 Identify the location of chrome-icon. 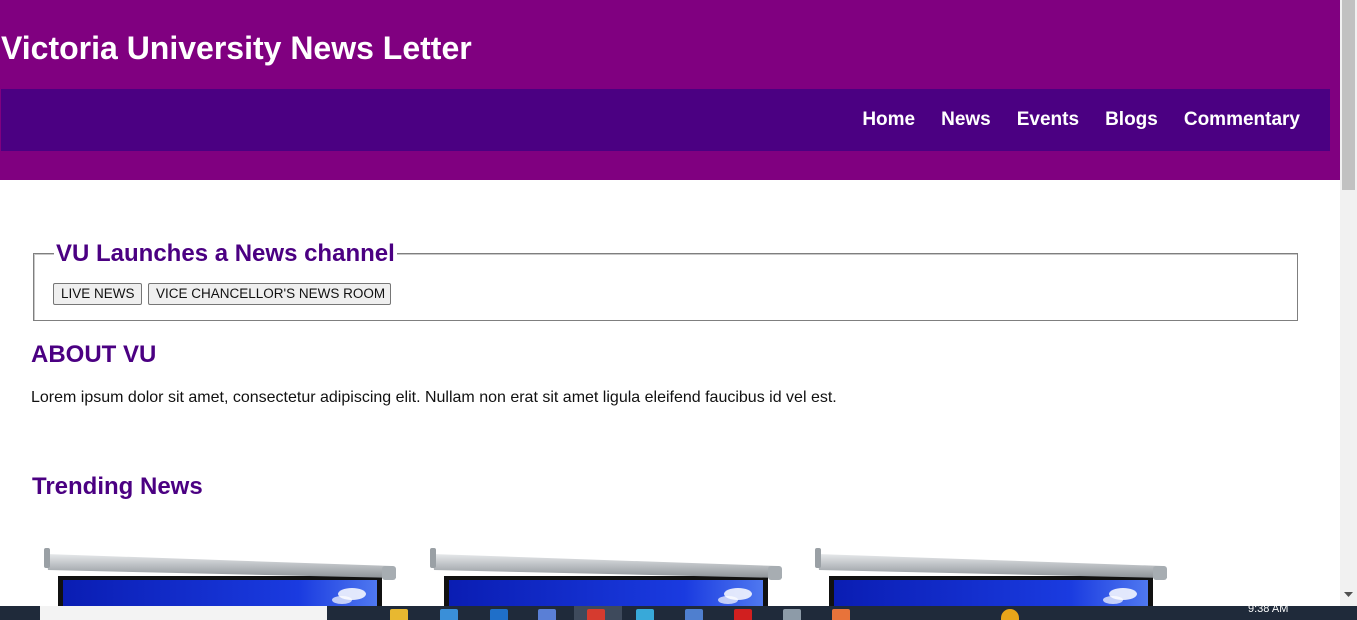
(596, 614).